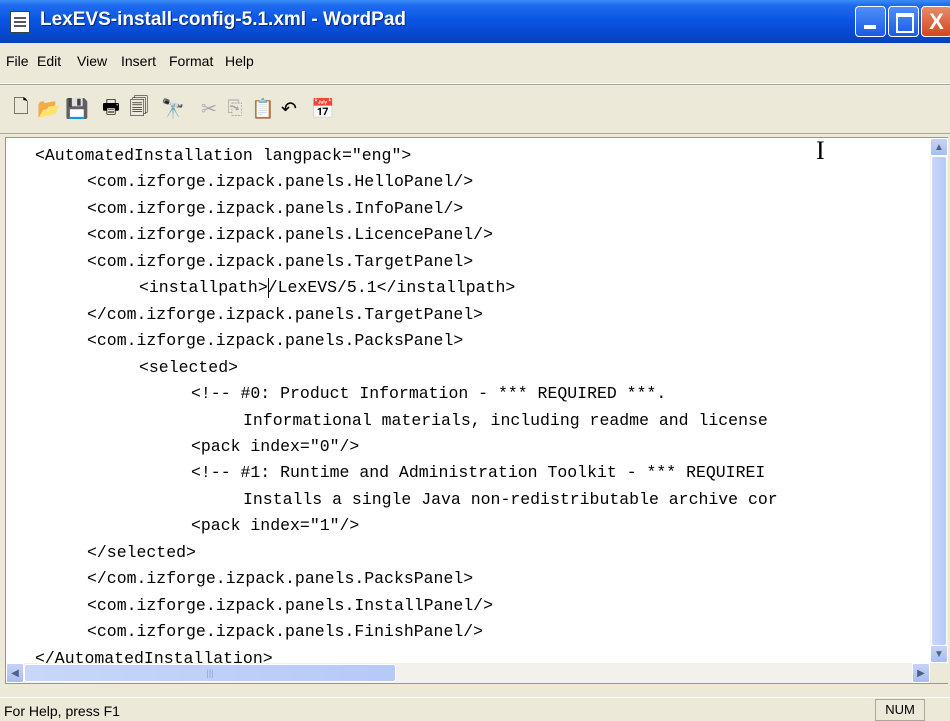 The width and height of the screenshot is (950, 721). Describe the element at coordinates (475, 63) in the screenshot. I see `menu-bar: File Edit View Insert Format Help` at that location.